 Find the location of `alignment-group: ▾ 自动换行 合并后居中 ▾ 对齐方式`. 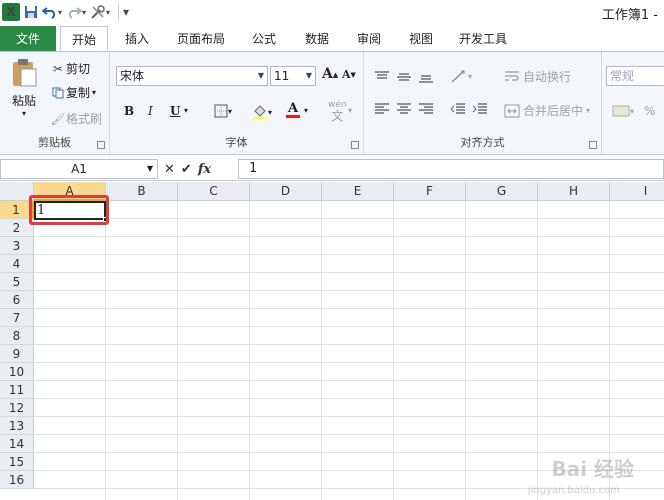

alignment-group: ▾ 自动换行 合并后居中 ▾ 对齐方式 is located at coordinates (483, 103).